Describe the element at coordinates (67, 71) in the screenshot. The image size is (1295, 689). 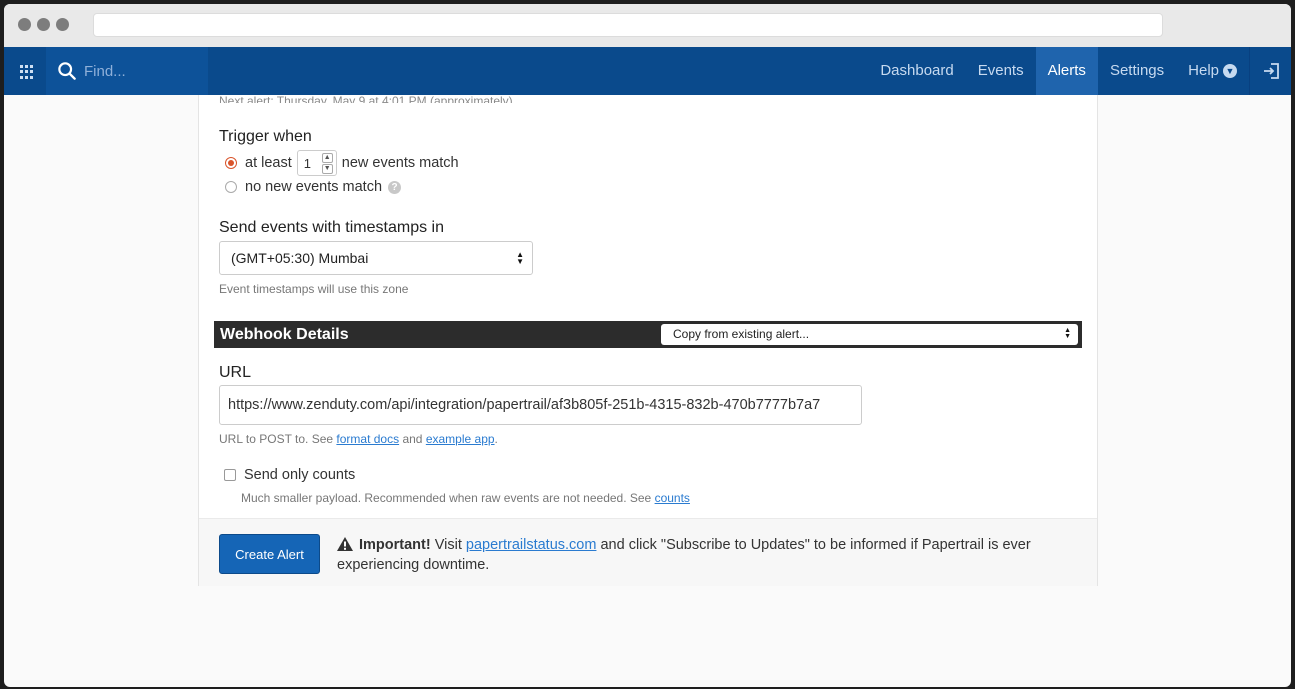
I see `search-icon` at that location.